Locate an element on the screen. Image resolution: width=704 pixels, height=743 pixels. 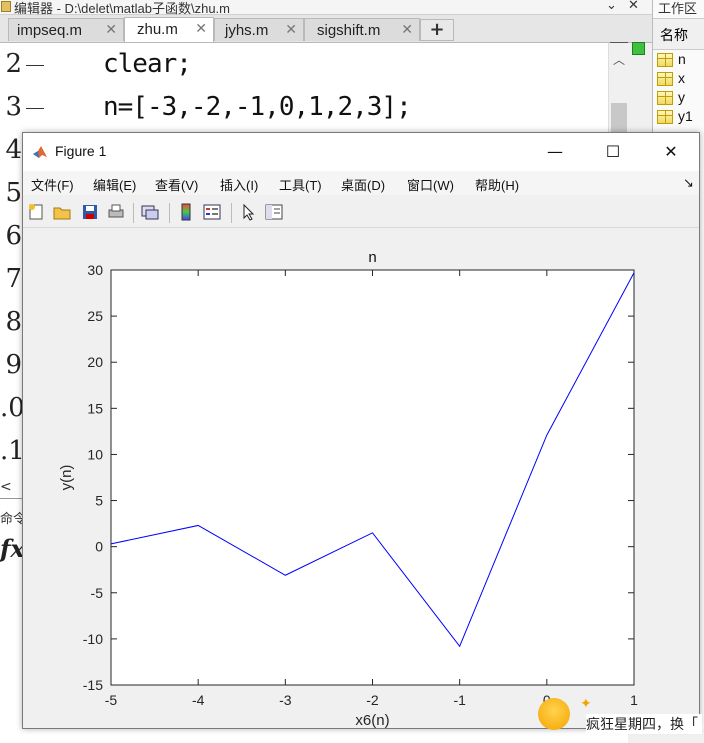
chevron-up-icon: ︿ is located at coordinates (619, 59).